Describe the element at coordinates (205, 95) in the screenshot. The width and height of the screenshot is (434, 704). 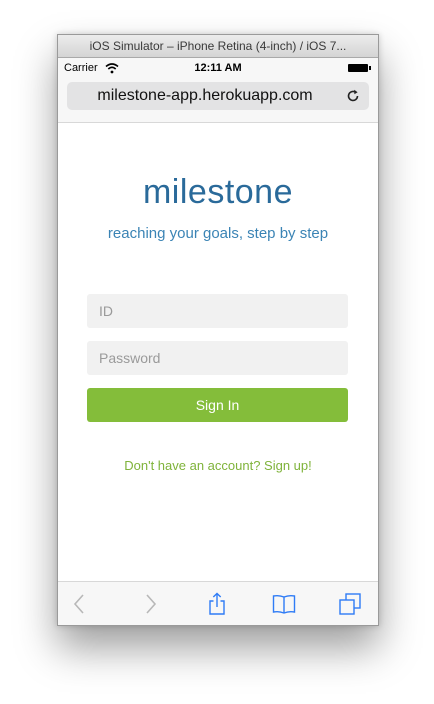
I see `url-text: milestone-app.herokuapp.com` at that location.